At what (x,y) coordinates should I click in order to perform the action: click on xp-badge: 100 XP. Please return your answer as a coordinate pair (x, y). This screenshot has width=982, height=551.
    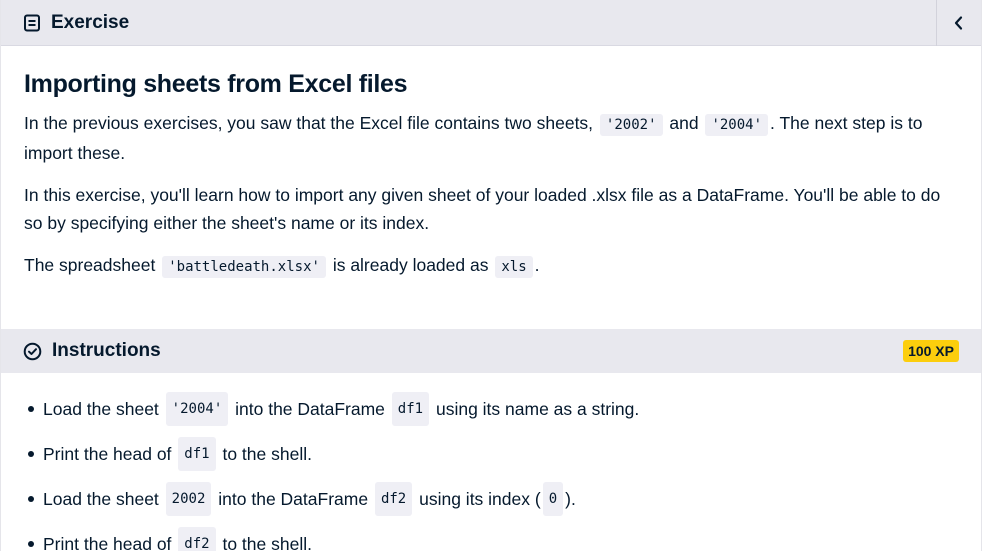
    Looking at the image, I should click on (931, 351).